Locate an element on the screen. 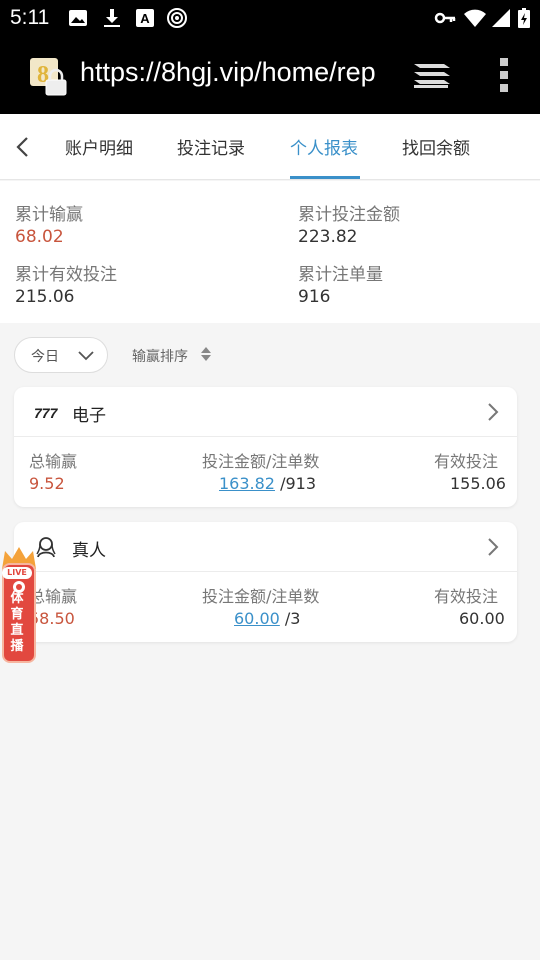 The image size is (540, 960). tab-recover-balance: 找回余额 is located at coordinates (436, 146).